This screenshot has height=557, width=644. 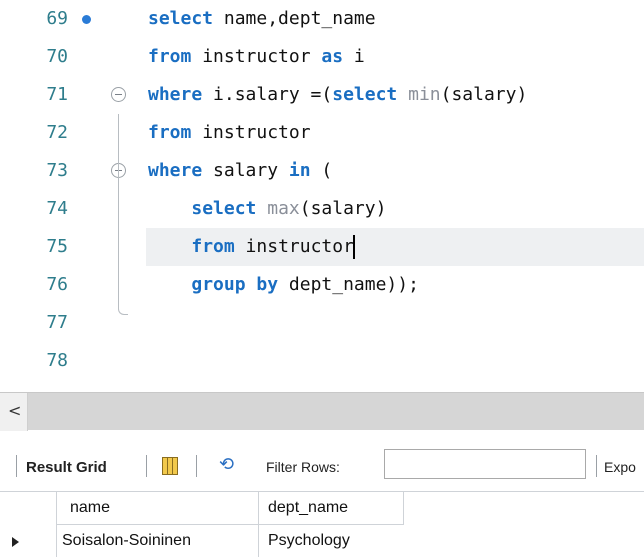 I want to click on chevron-left-icon: <, so click(x=15, y=410).